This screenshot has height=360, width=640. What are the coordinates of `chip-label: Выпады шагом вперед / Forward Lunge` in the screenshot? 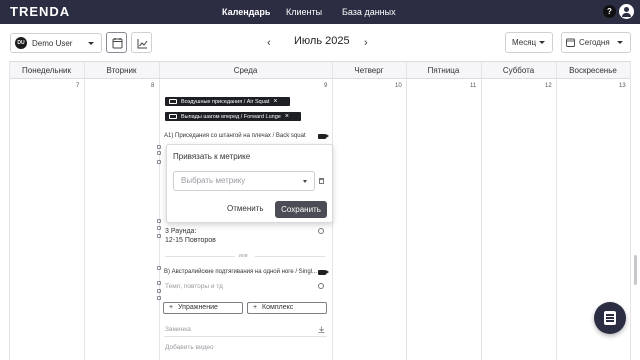 It's located at (231, 116).